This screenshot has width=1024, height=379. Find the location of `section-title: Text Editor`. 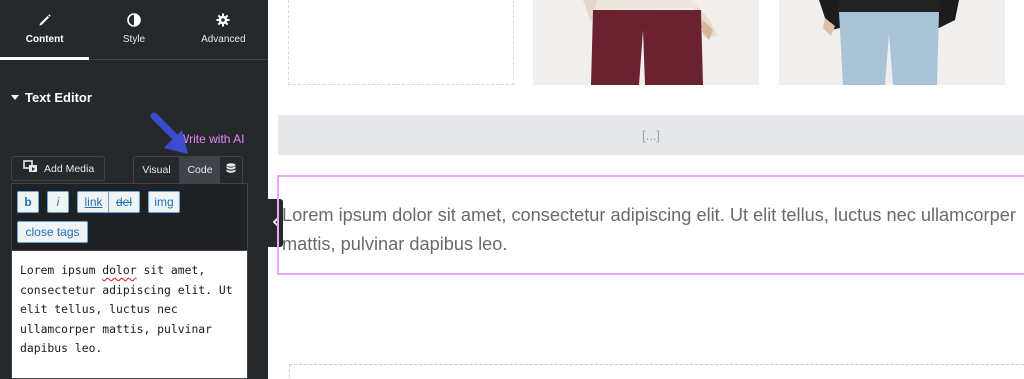

section-title: Text Editor is located at coordinates (58, 97).